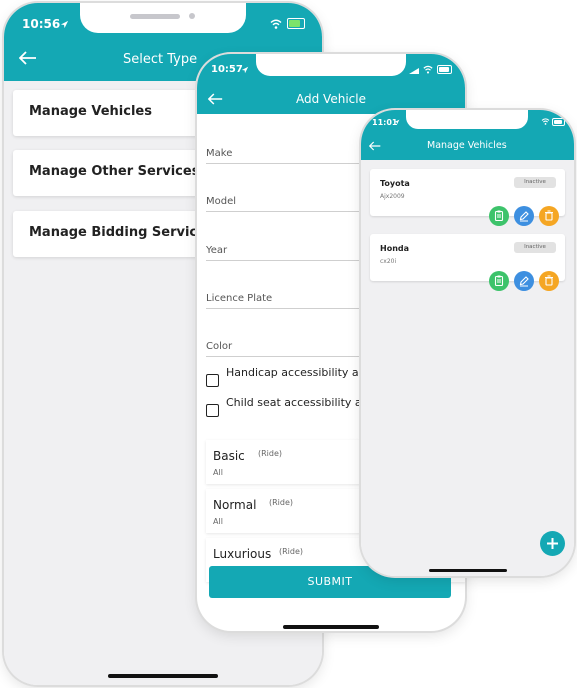 Image resolution: width=577 pixels, height=688 pixels. What do you see at coordinates (395, 183) in the screenshot?
I see `vehicle-name: Toyota` at bounding box center [395, 183].